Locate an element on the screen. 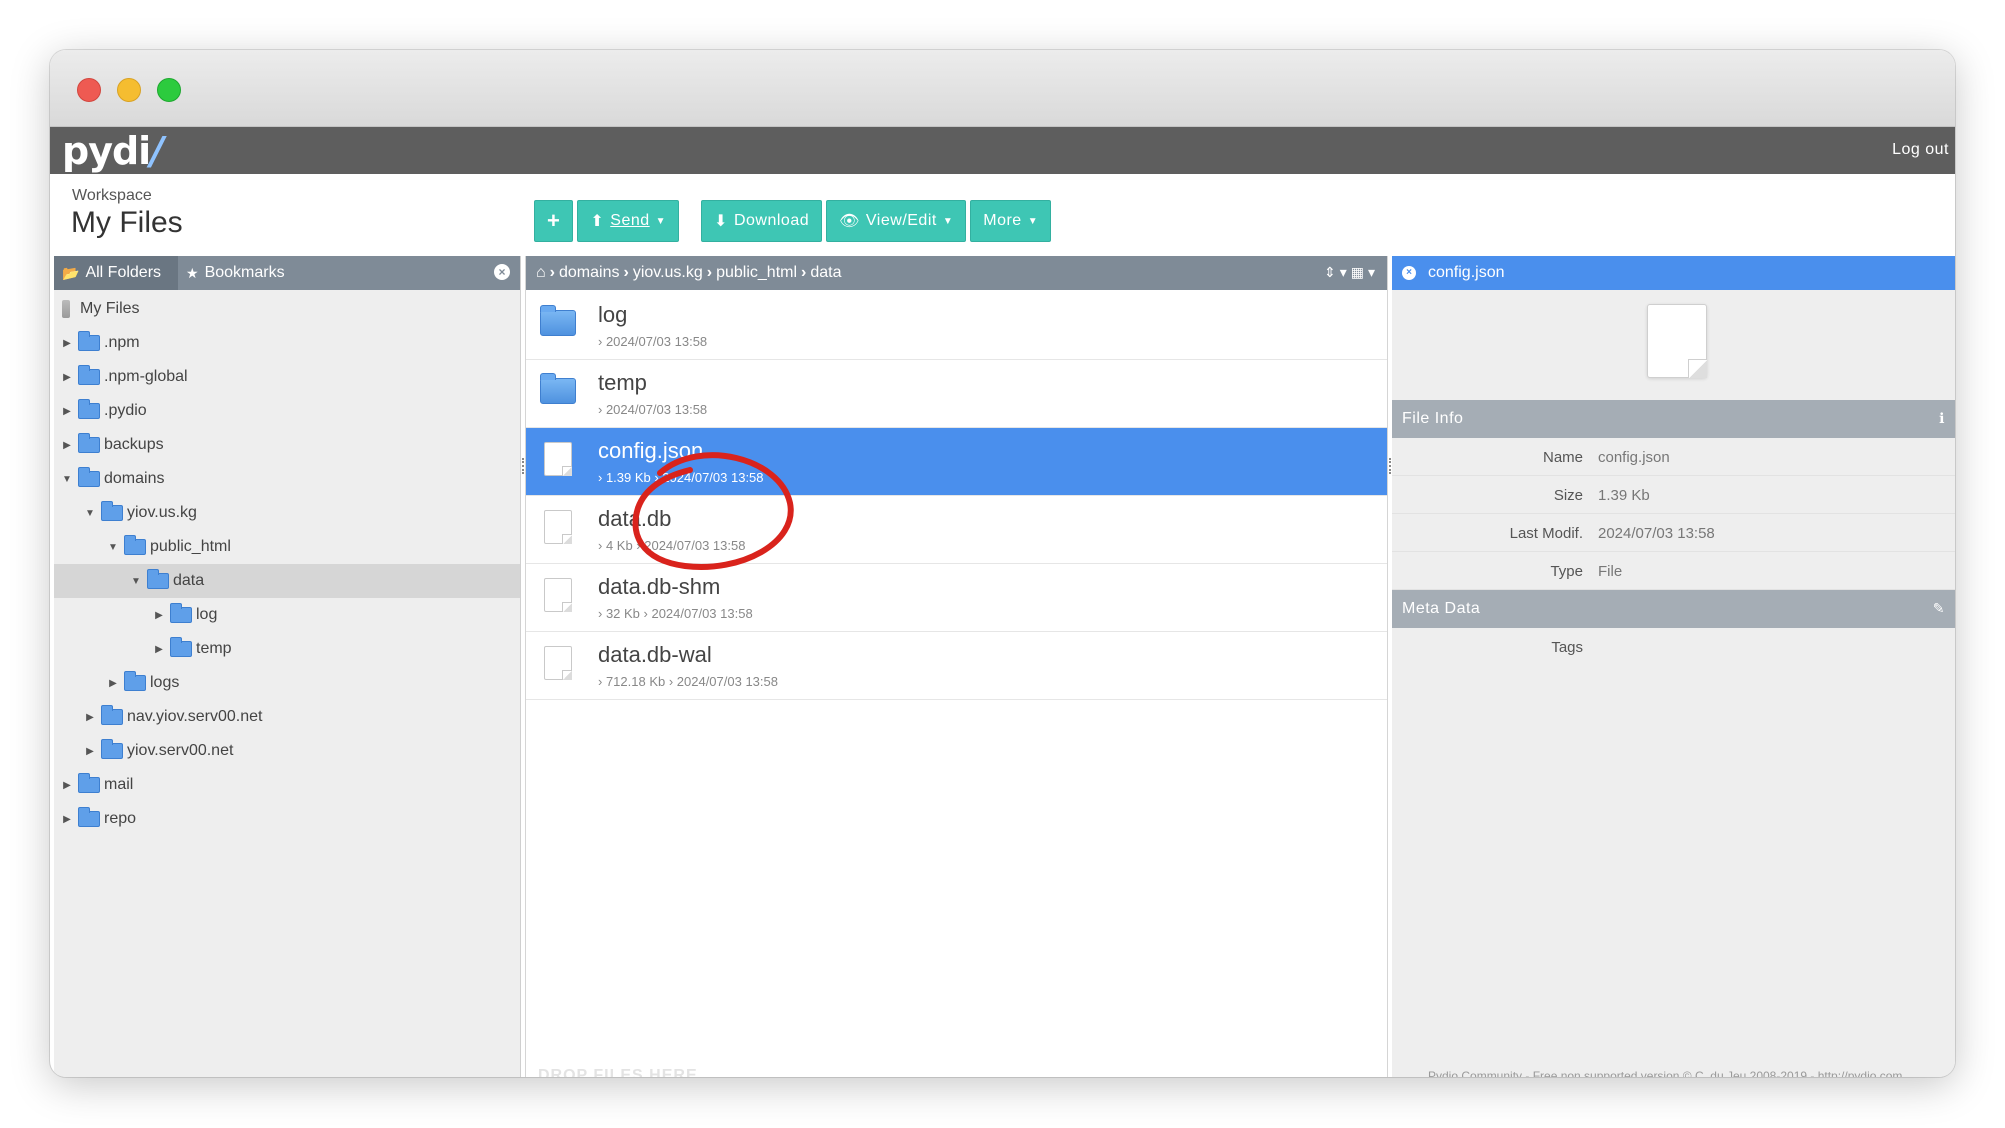 This screenshot has width=2005, height=1128. file-name: temp is located at coordinates (622, 382).